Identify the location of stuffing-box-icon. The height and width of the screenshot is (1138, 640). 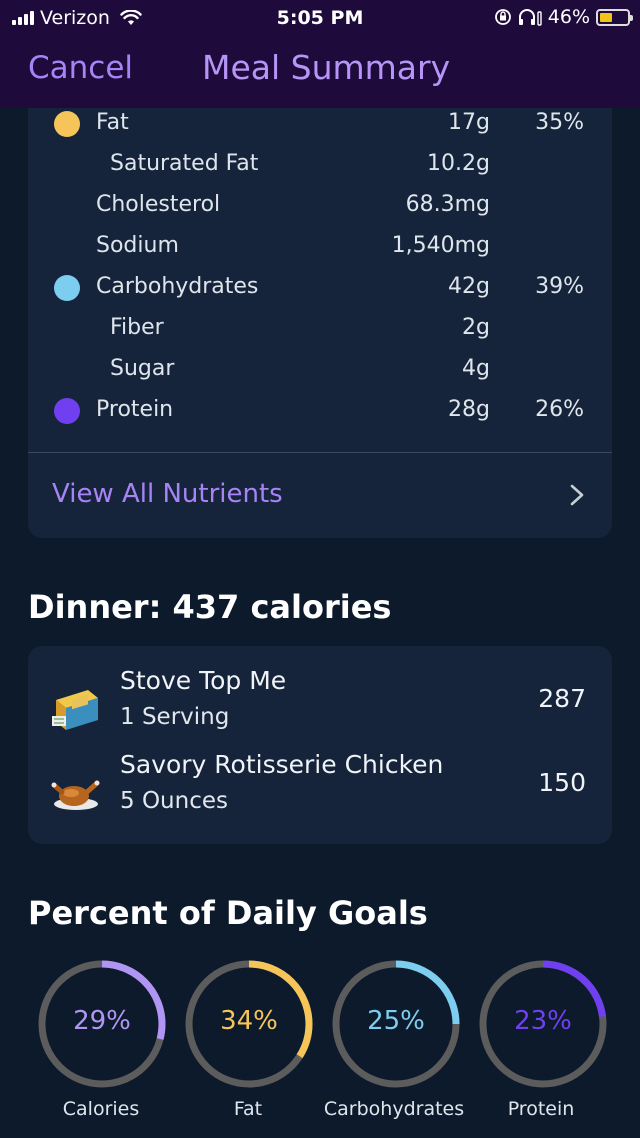
(75, 710).